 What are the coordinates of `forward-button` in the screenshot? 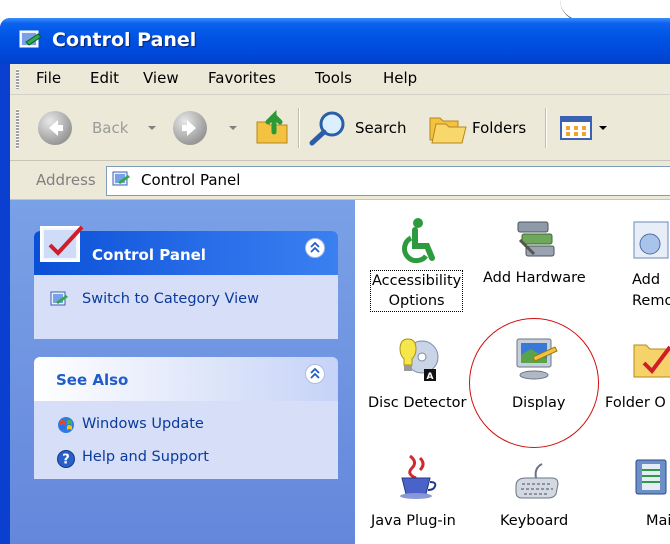 It's located at (190, 128).